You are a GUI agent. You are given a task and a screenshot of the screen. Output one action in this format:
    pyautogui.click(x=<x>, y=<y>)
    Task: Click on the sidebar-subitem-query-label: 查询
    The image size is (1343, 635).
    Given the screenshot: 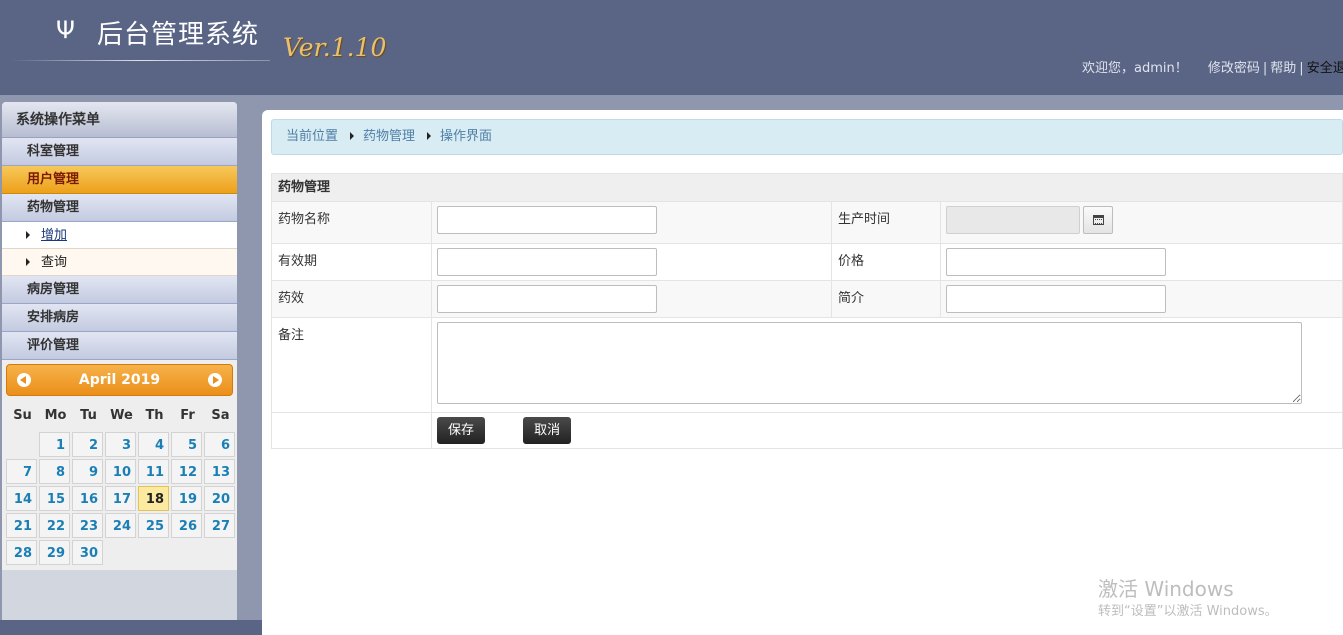 What is the action you would take?
    pyautogui.click(x=54, y=262)
    